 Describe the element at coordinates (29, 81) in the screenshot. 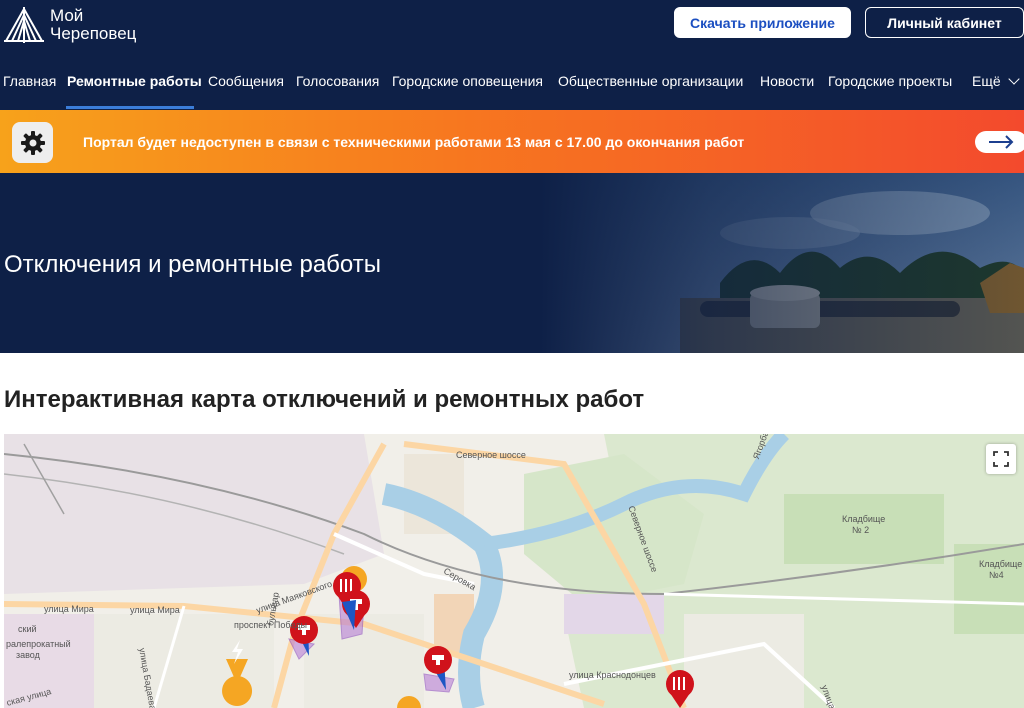

I see `nav-item-home: Главная` at that location.